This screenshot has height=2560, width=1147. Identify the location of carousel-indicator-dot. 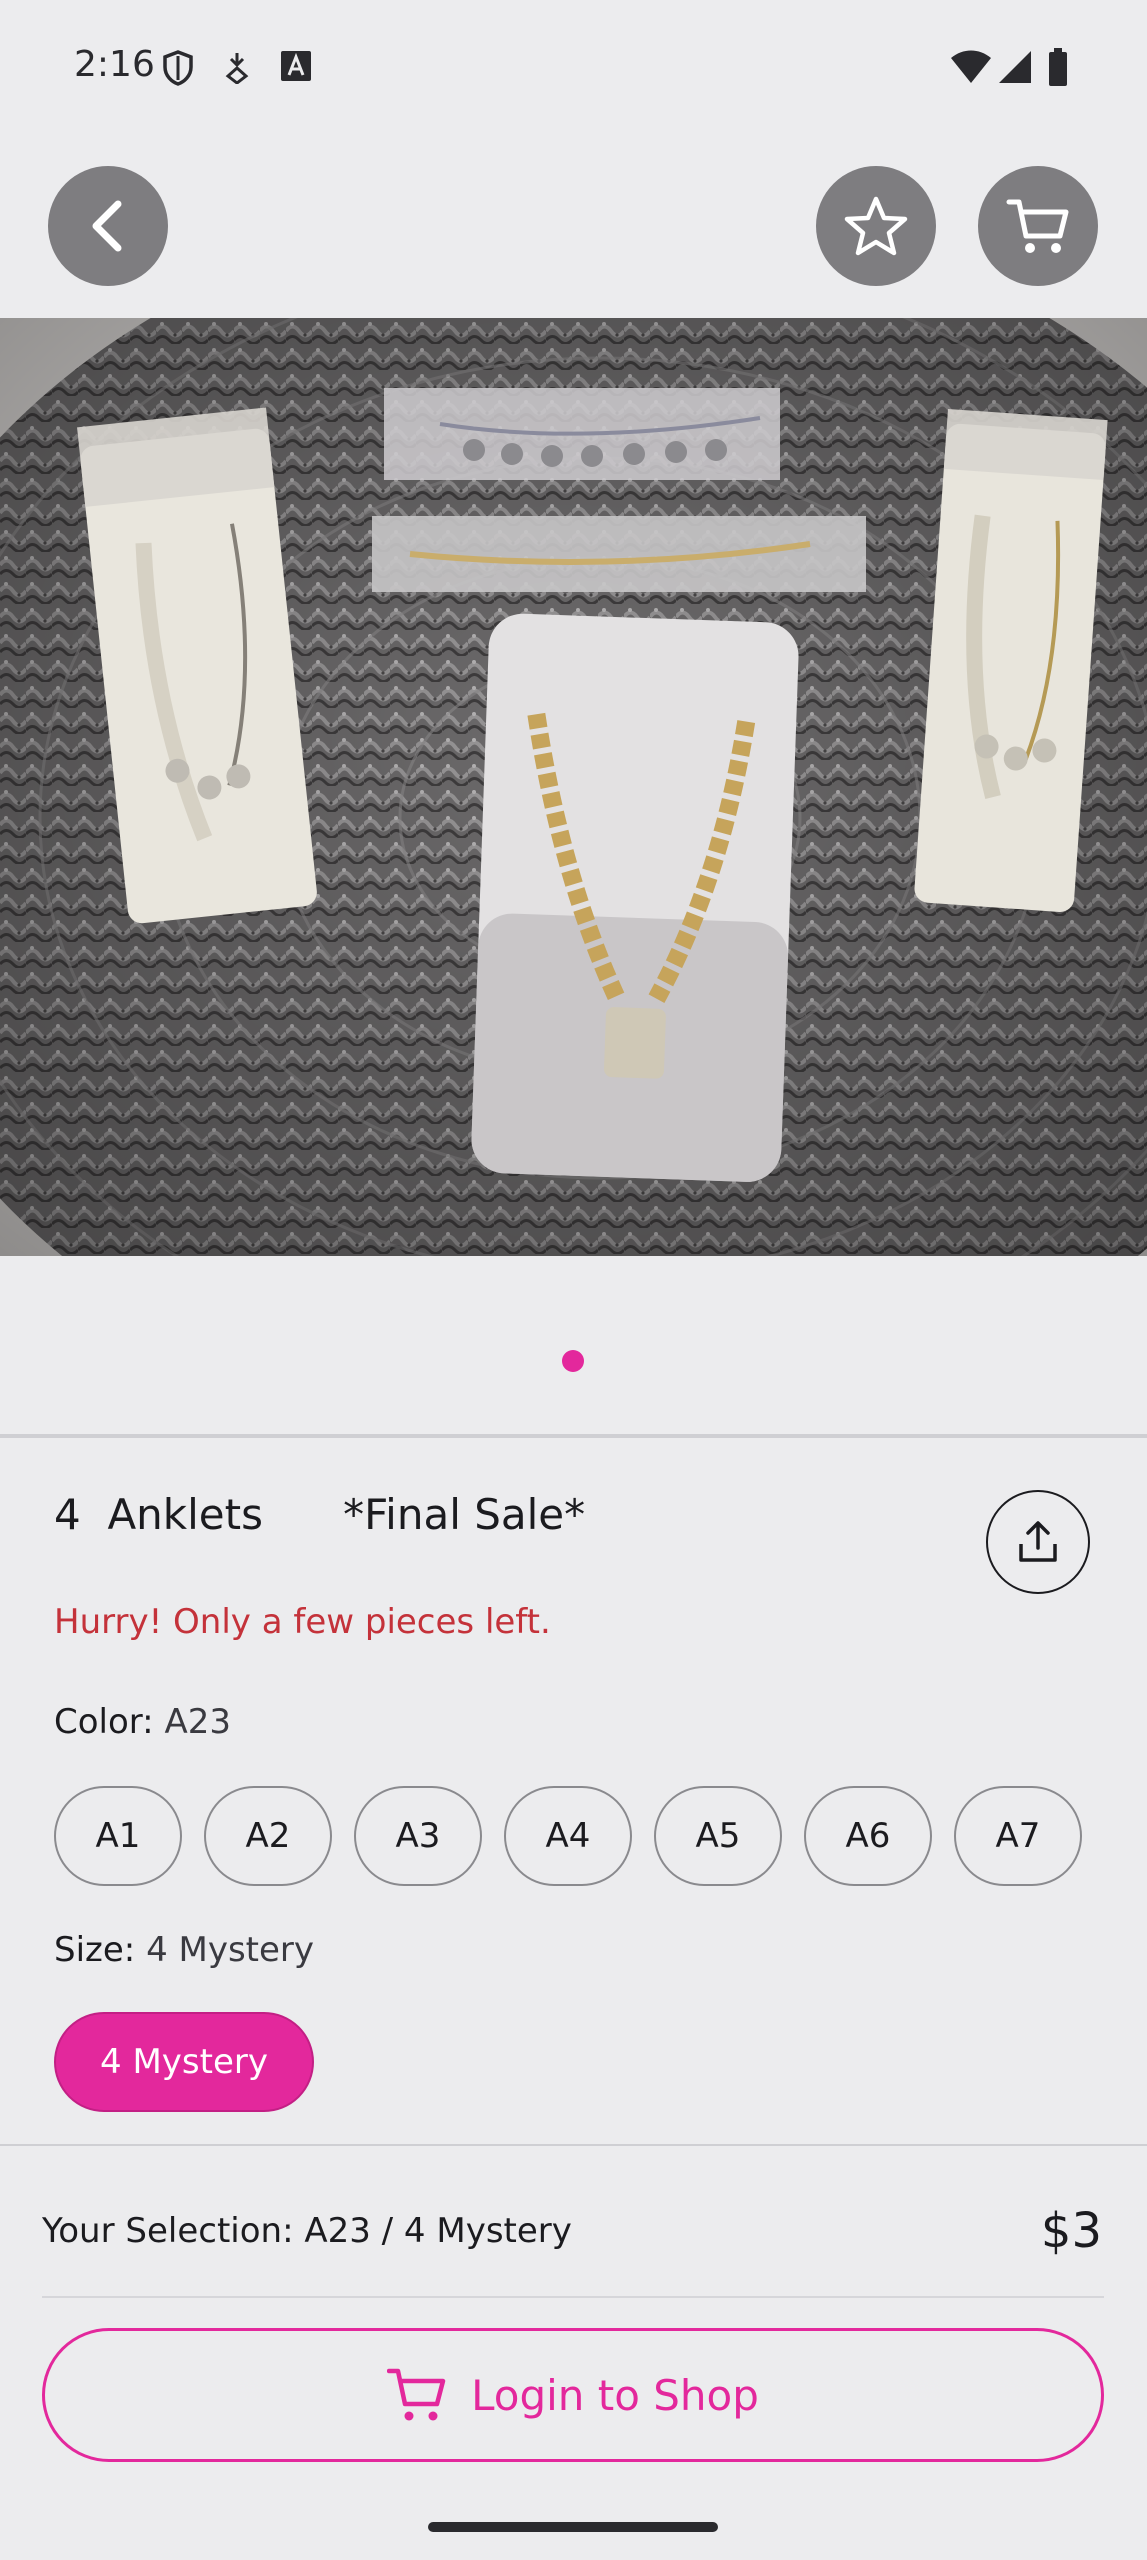
(573, 1361).